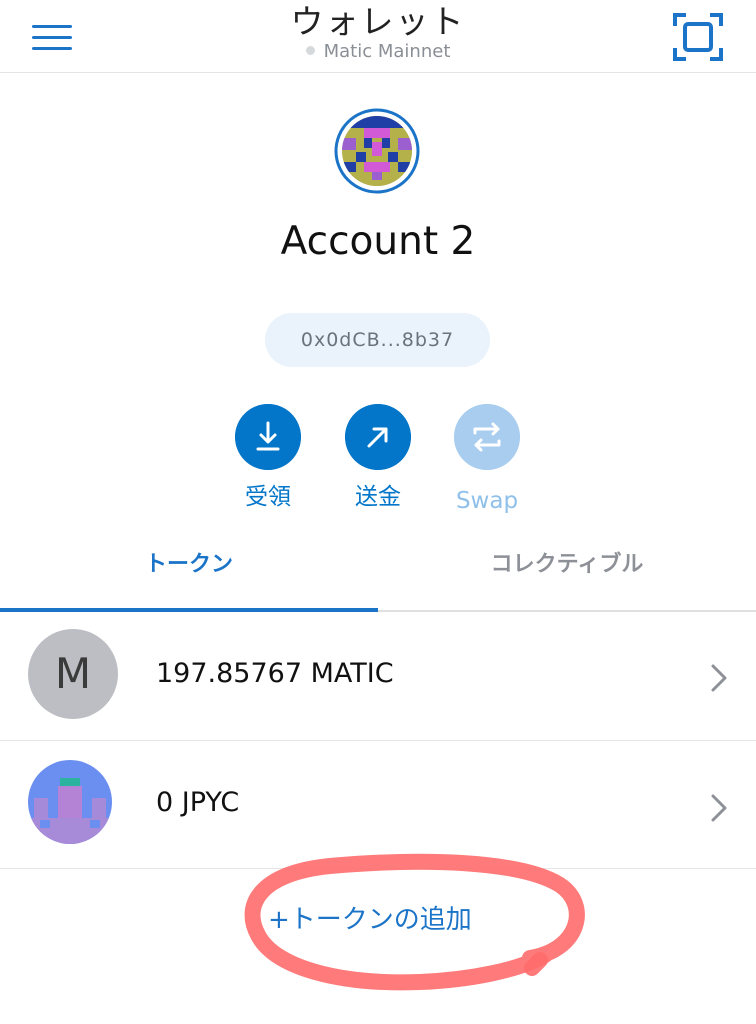 The image size is (756, 1024). Describe the element at coordinates (268, 497) in the screenshot. I see `receive-label: 受領` at that location.